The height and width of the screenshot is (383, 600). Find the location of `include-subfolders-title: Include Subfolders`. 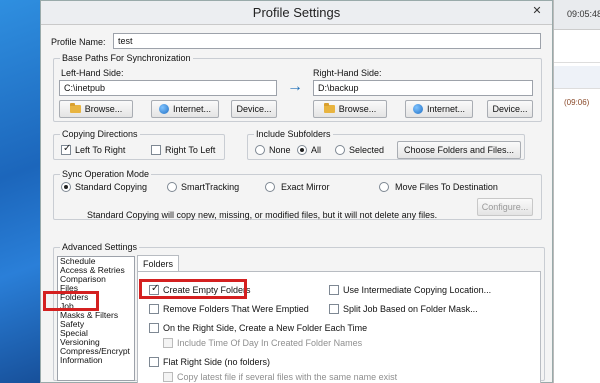

include-subfolders-title: Include Subfolders is located at coordinates (293, 134).